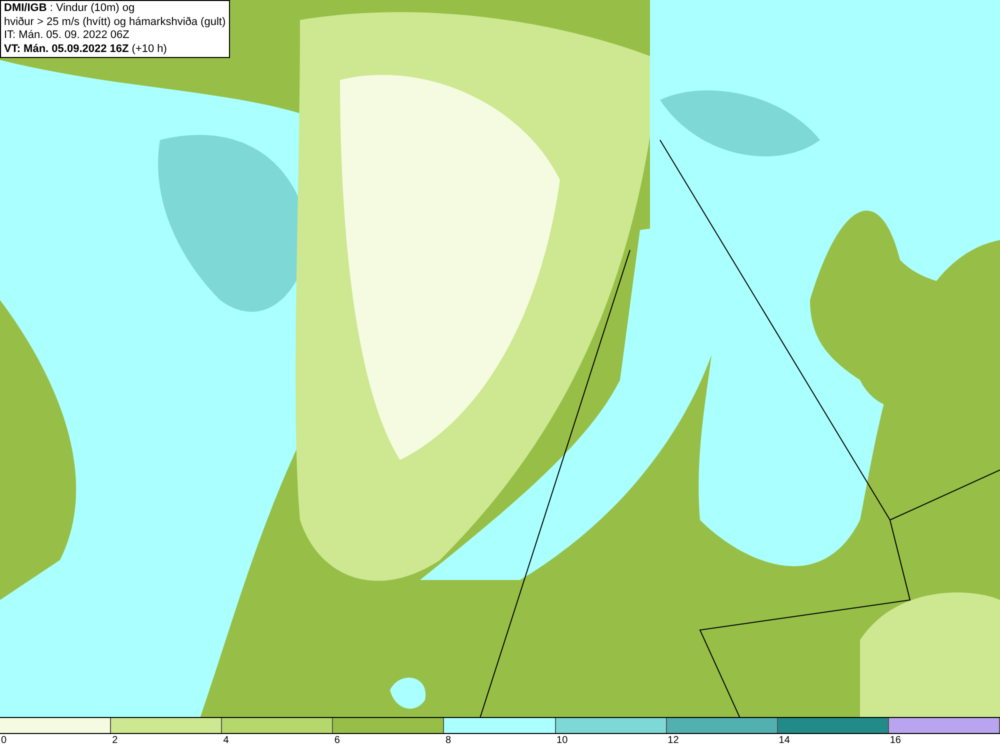  I want to click on title-line: hviður > 25 m/s (hvítt) og hámarkshviða (gult), so click(115, 22).